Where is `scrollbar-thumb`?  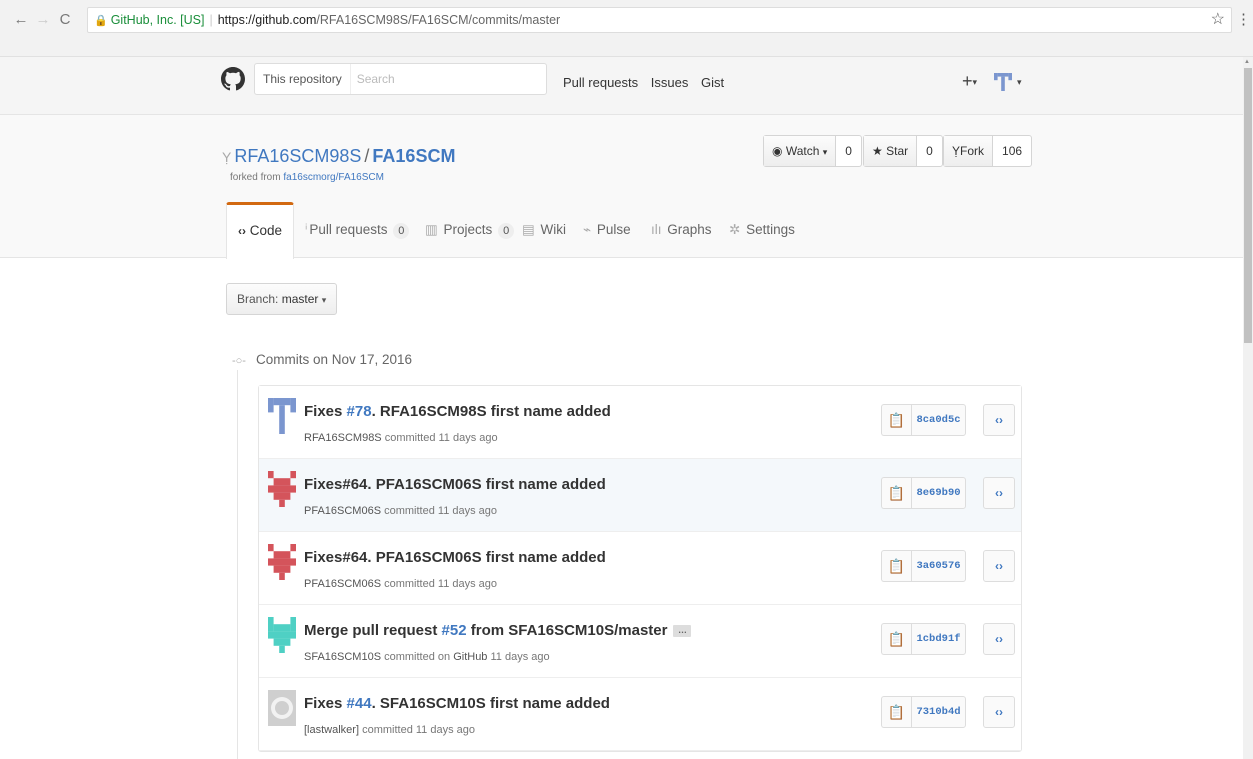 scrollbar-thumb is located at coordinates (1248, 205).